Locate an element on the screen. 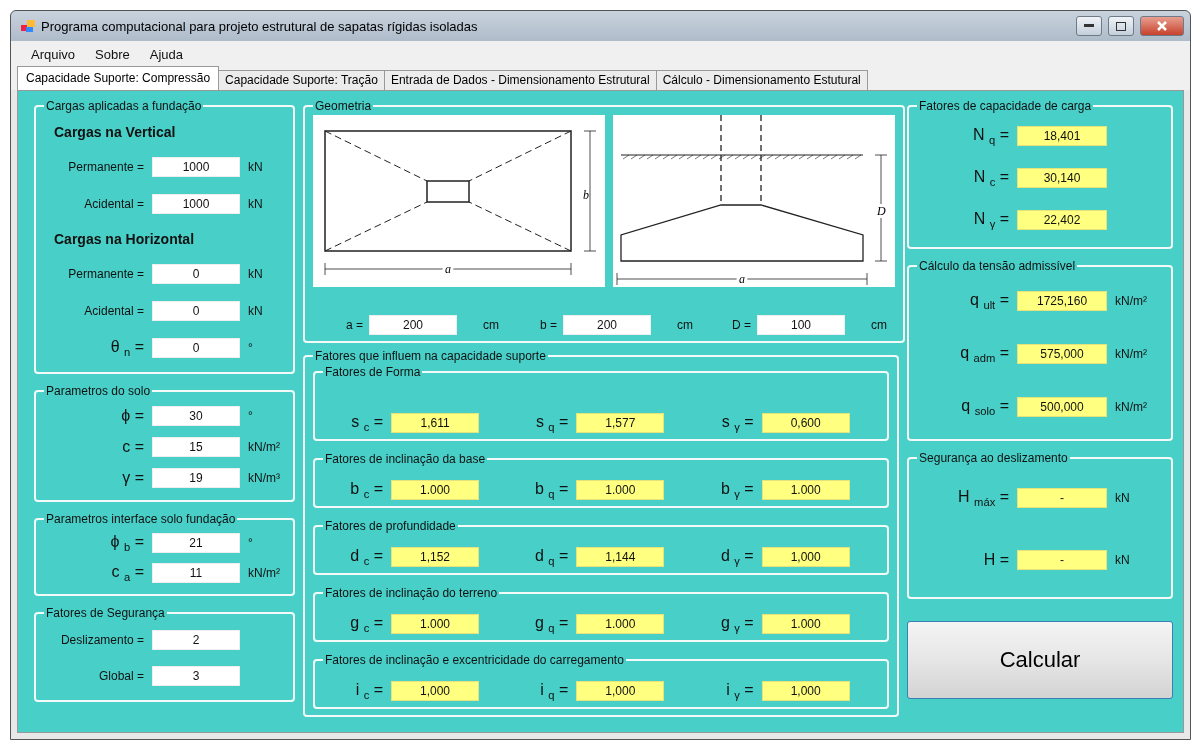  factor-label: N $_{q}$ = is located at coordinates (991, 136).